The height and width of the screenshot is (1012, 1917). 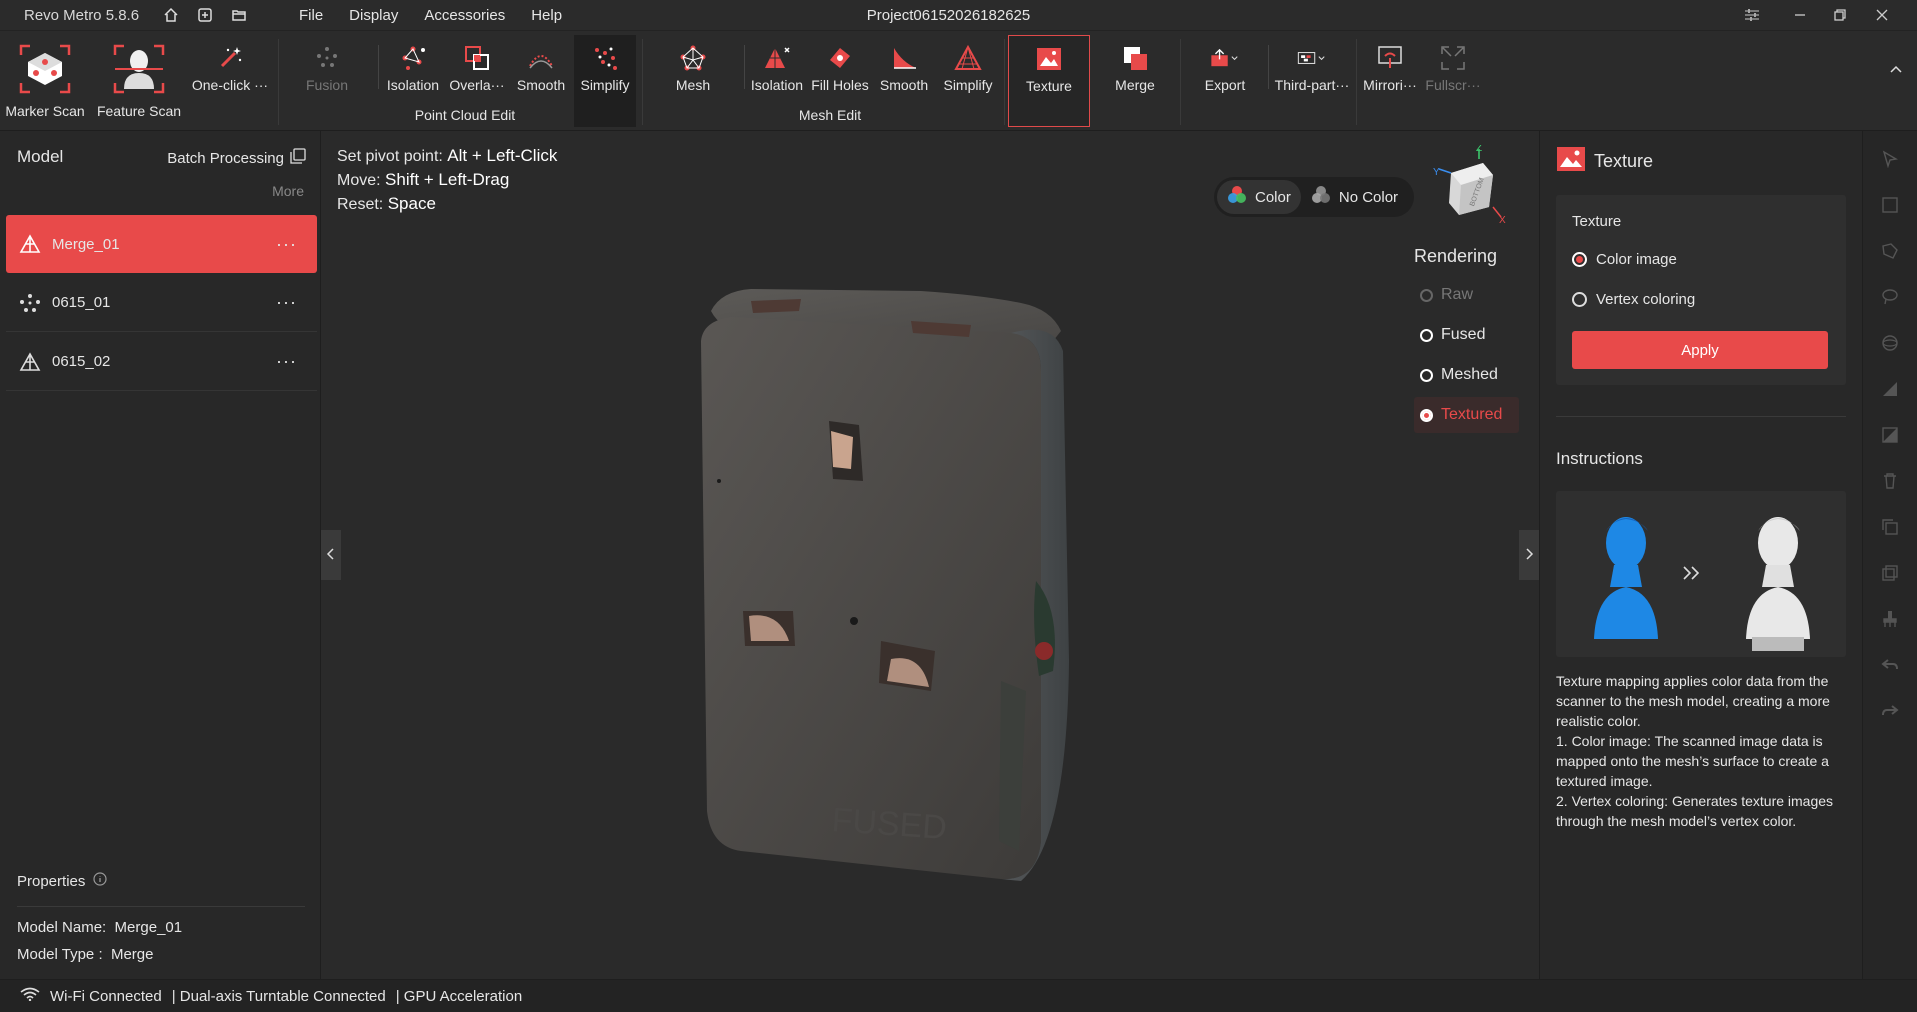 I want to click on texture-icon, so click(x=1571, y=161).